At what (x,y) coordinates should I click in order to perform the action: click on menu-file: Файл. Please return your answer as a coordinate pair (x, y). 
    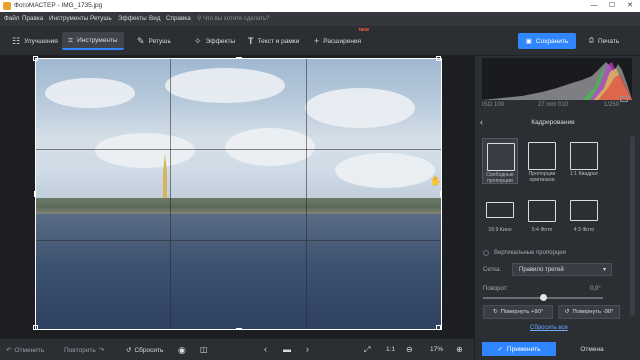
    Looking at the image, I should click on (11, 18).